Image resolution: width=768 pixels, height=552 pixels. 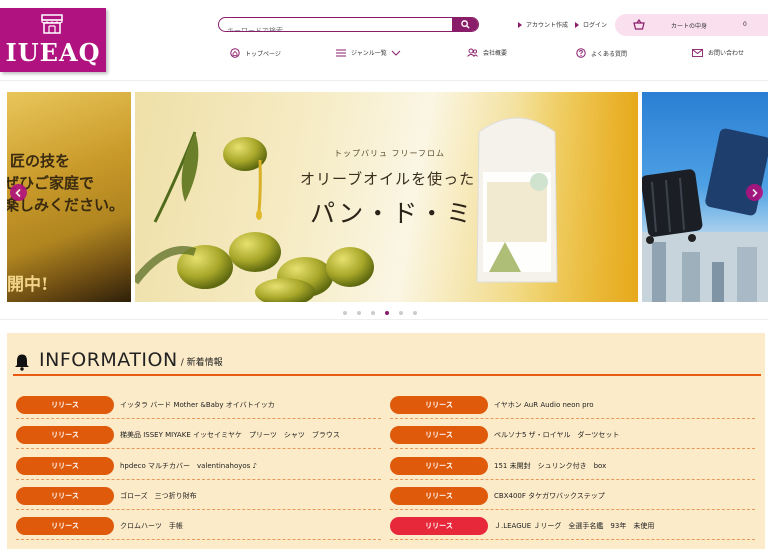 I want to click on main-nav: トップページ ジャンル一覧 会社概要 よくある質問 お問い合わせ, so click(x=384, y=55).